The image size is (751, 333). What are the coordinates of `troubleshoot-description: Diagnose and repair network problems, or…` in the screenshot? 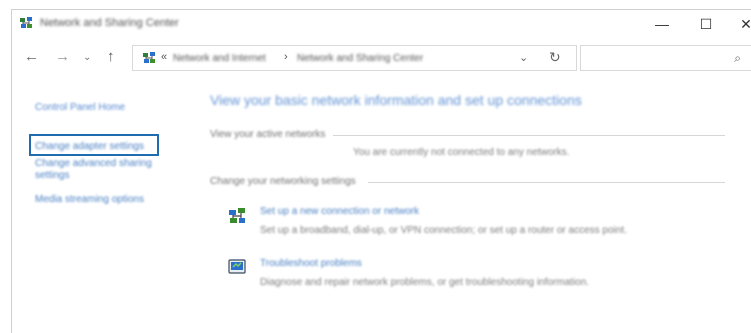 It's located at (425, 282).